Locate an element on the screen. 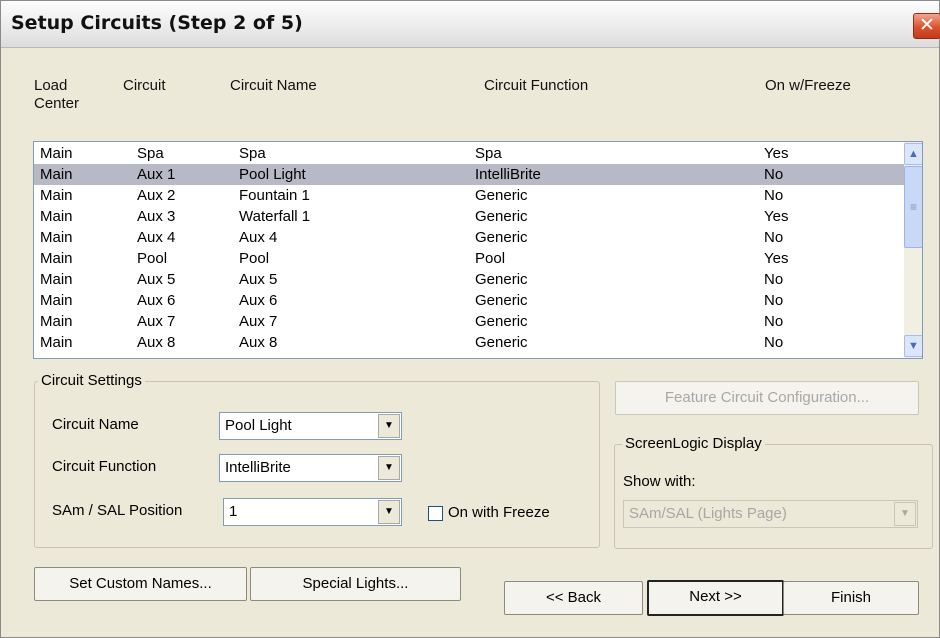  table-row: Main Aux 4 Aux 4 Generic No is located at coordinates (469, 237).